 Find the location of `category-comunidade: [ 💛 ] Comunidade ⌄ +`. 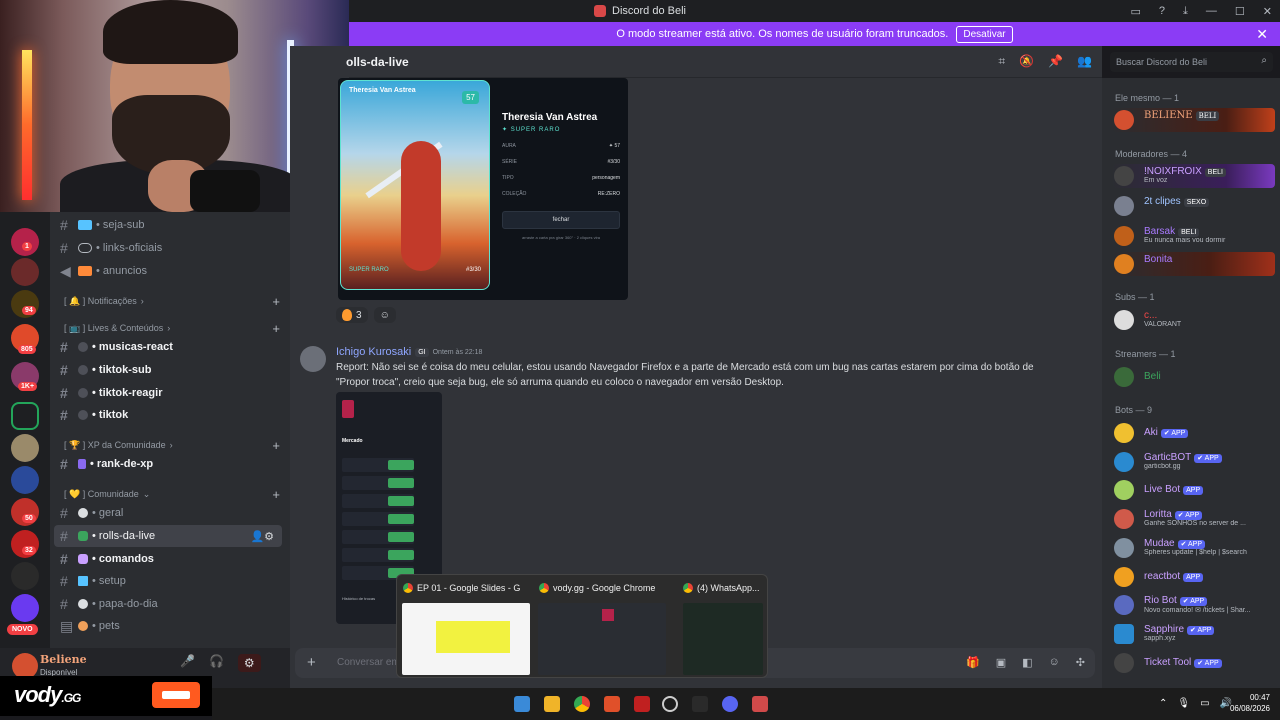

category-comunidade: [ 💛 ] Comunidade ⌄ + is located at coordinates (174, 494).